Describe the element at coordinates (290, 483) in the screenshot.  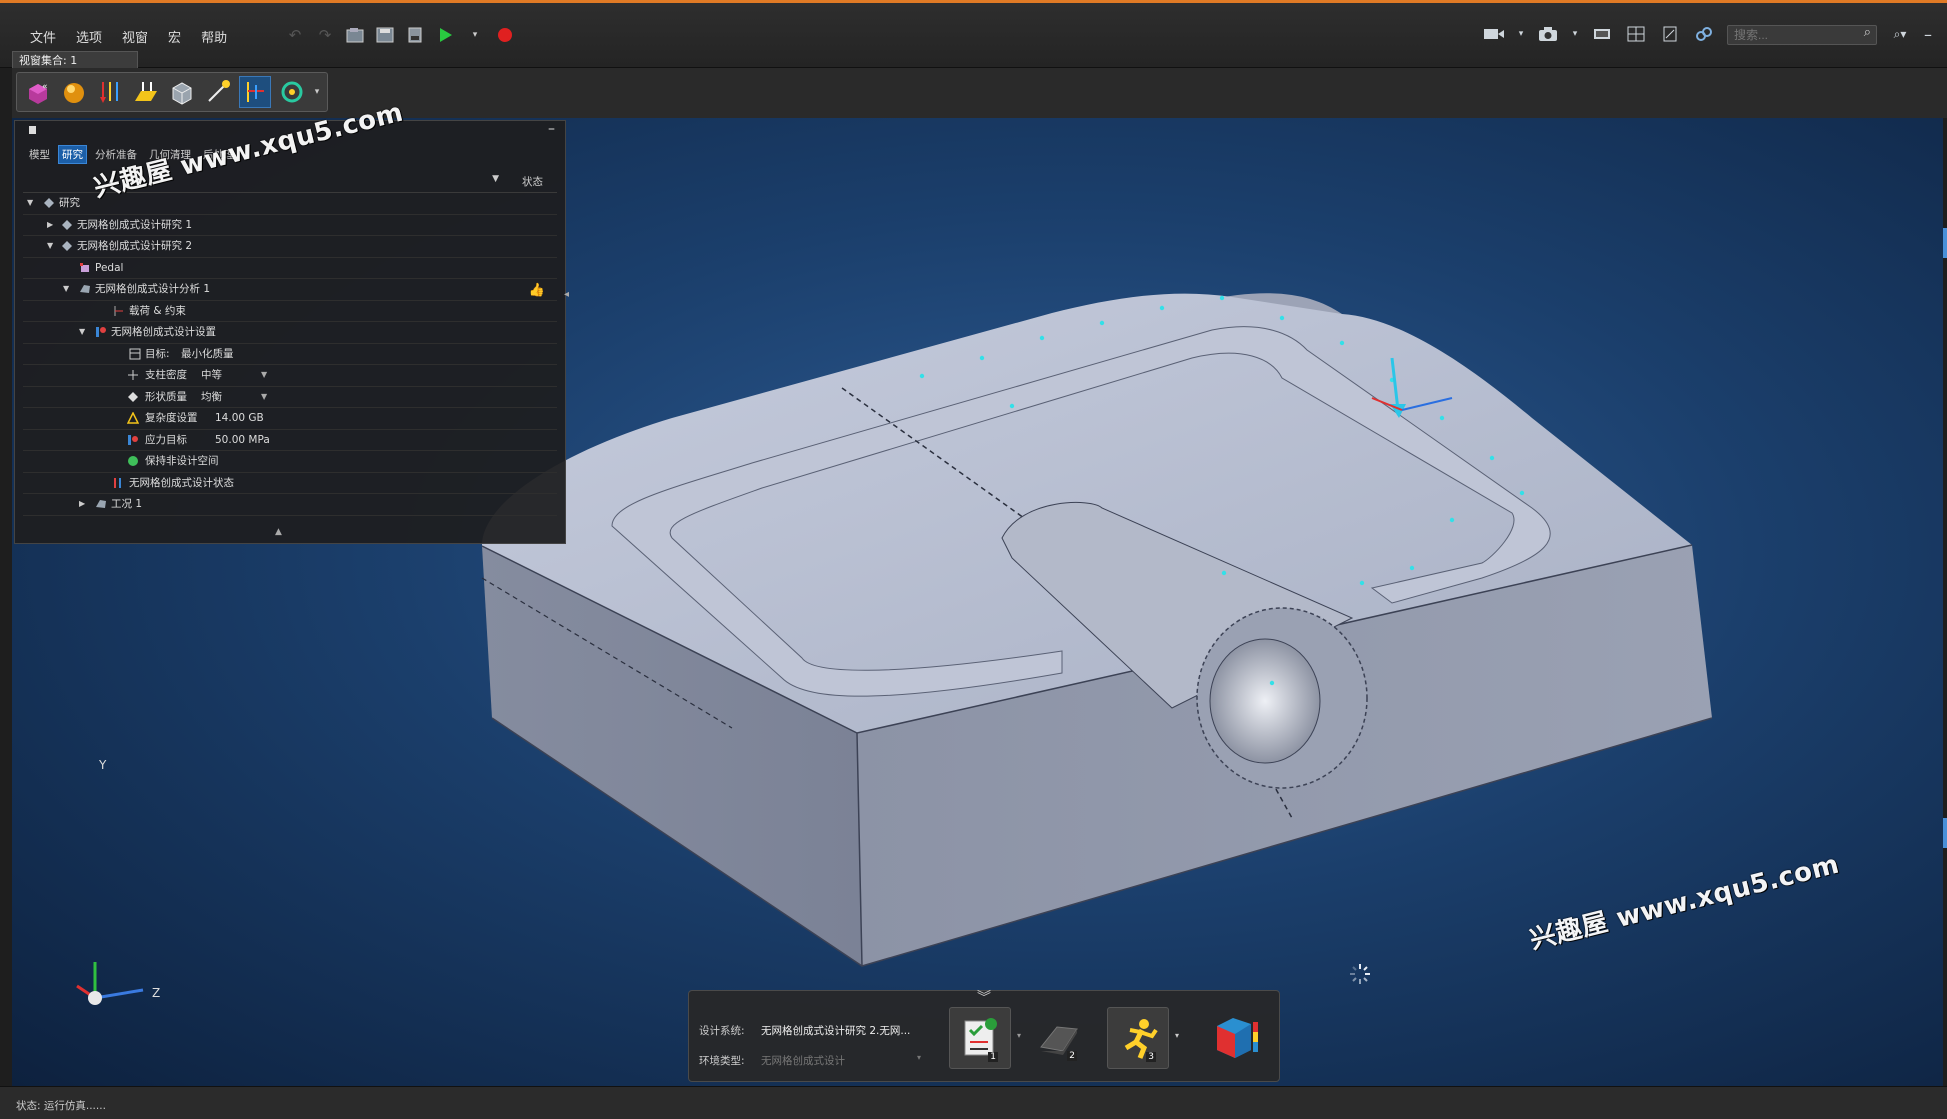
I see `tree-row-state: 无网格创成式设计状态` at that location.